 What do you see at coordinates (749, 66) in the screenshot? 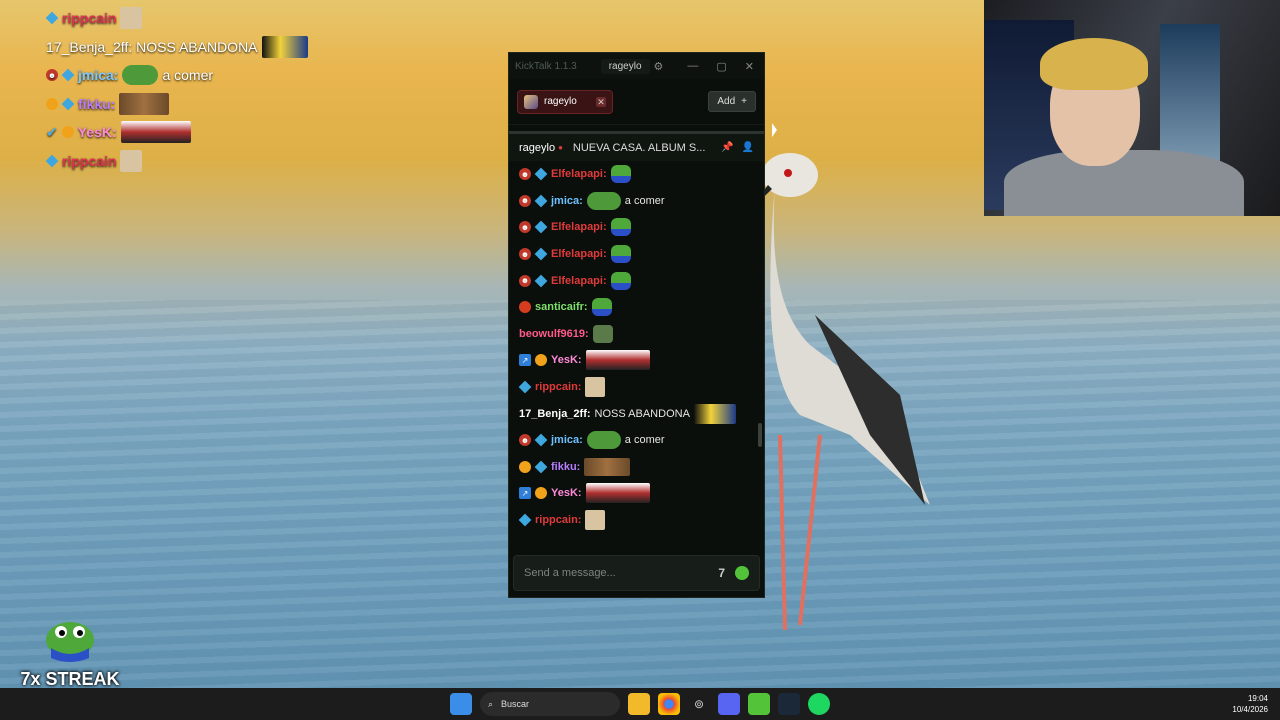
I see `close-icon: ✕` at bounding box center [749, 66].